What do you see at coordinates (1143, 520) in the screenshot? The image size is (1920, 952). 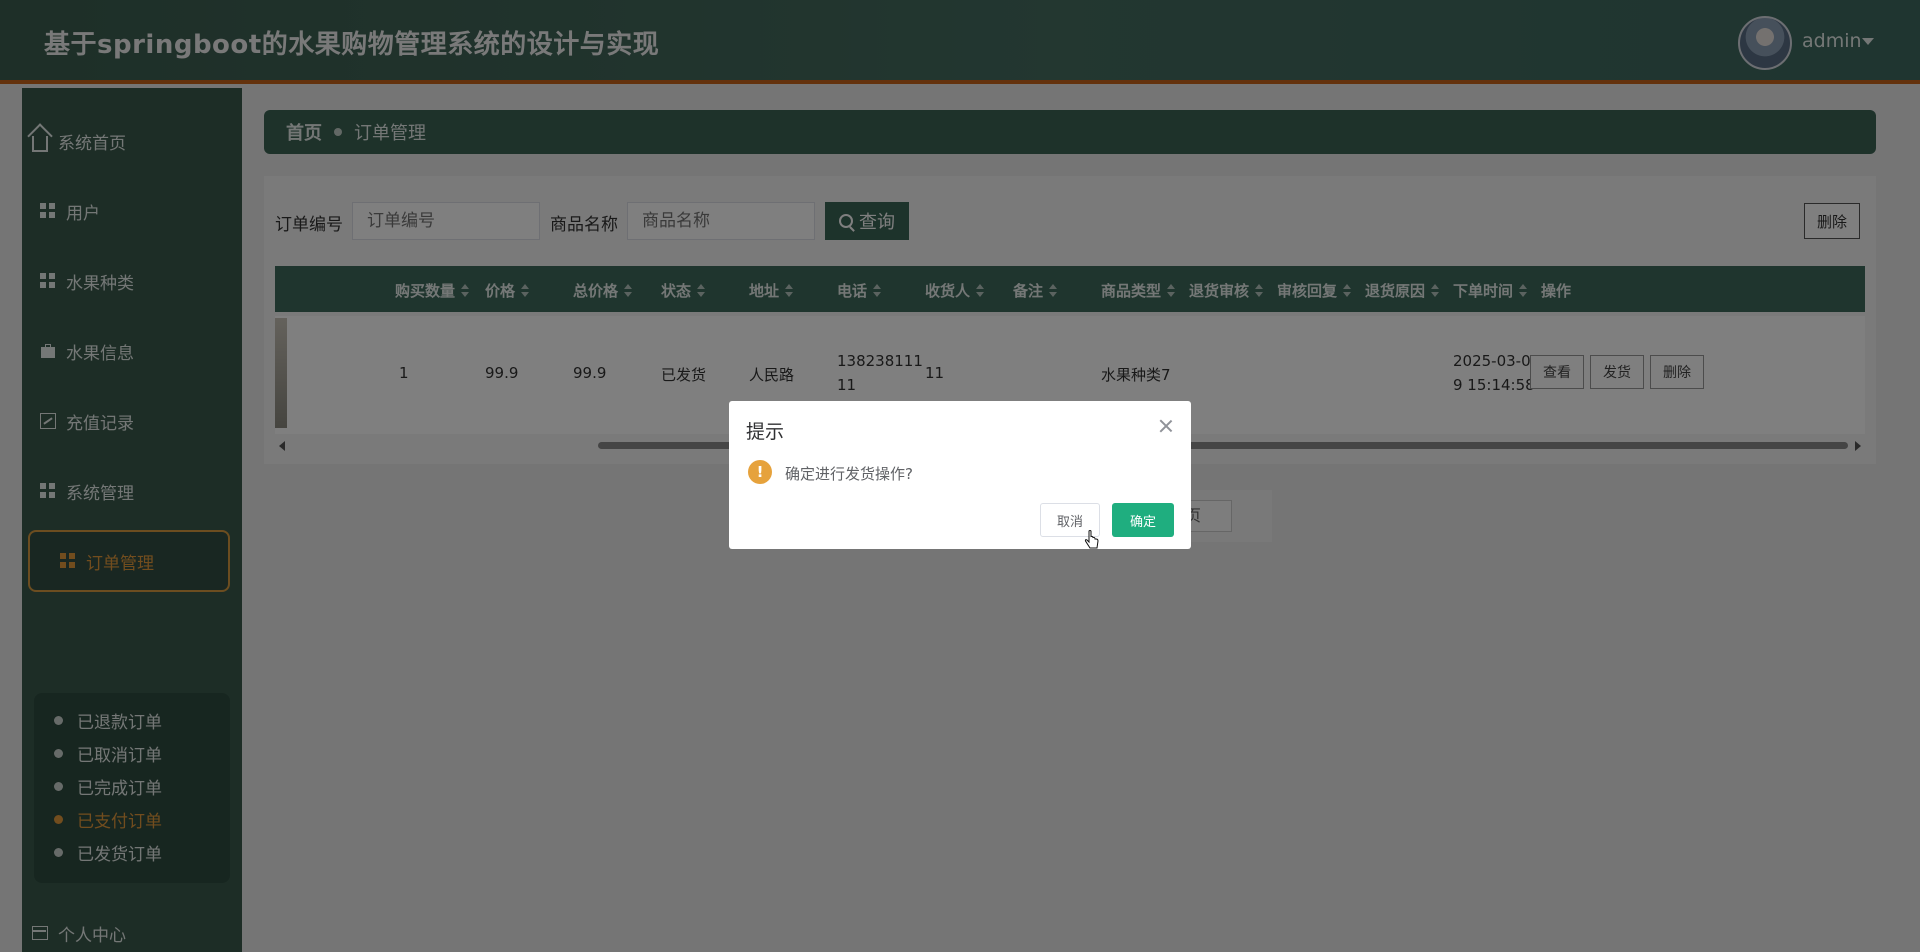 I see `confirm-button: 确定` at bounding box center [1143, 520].